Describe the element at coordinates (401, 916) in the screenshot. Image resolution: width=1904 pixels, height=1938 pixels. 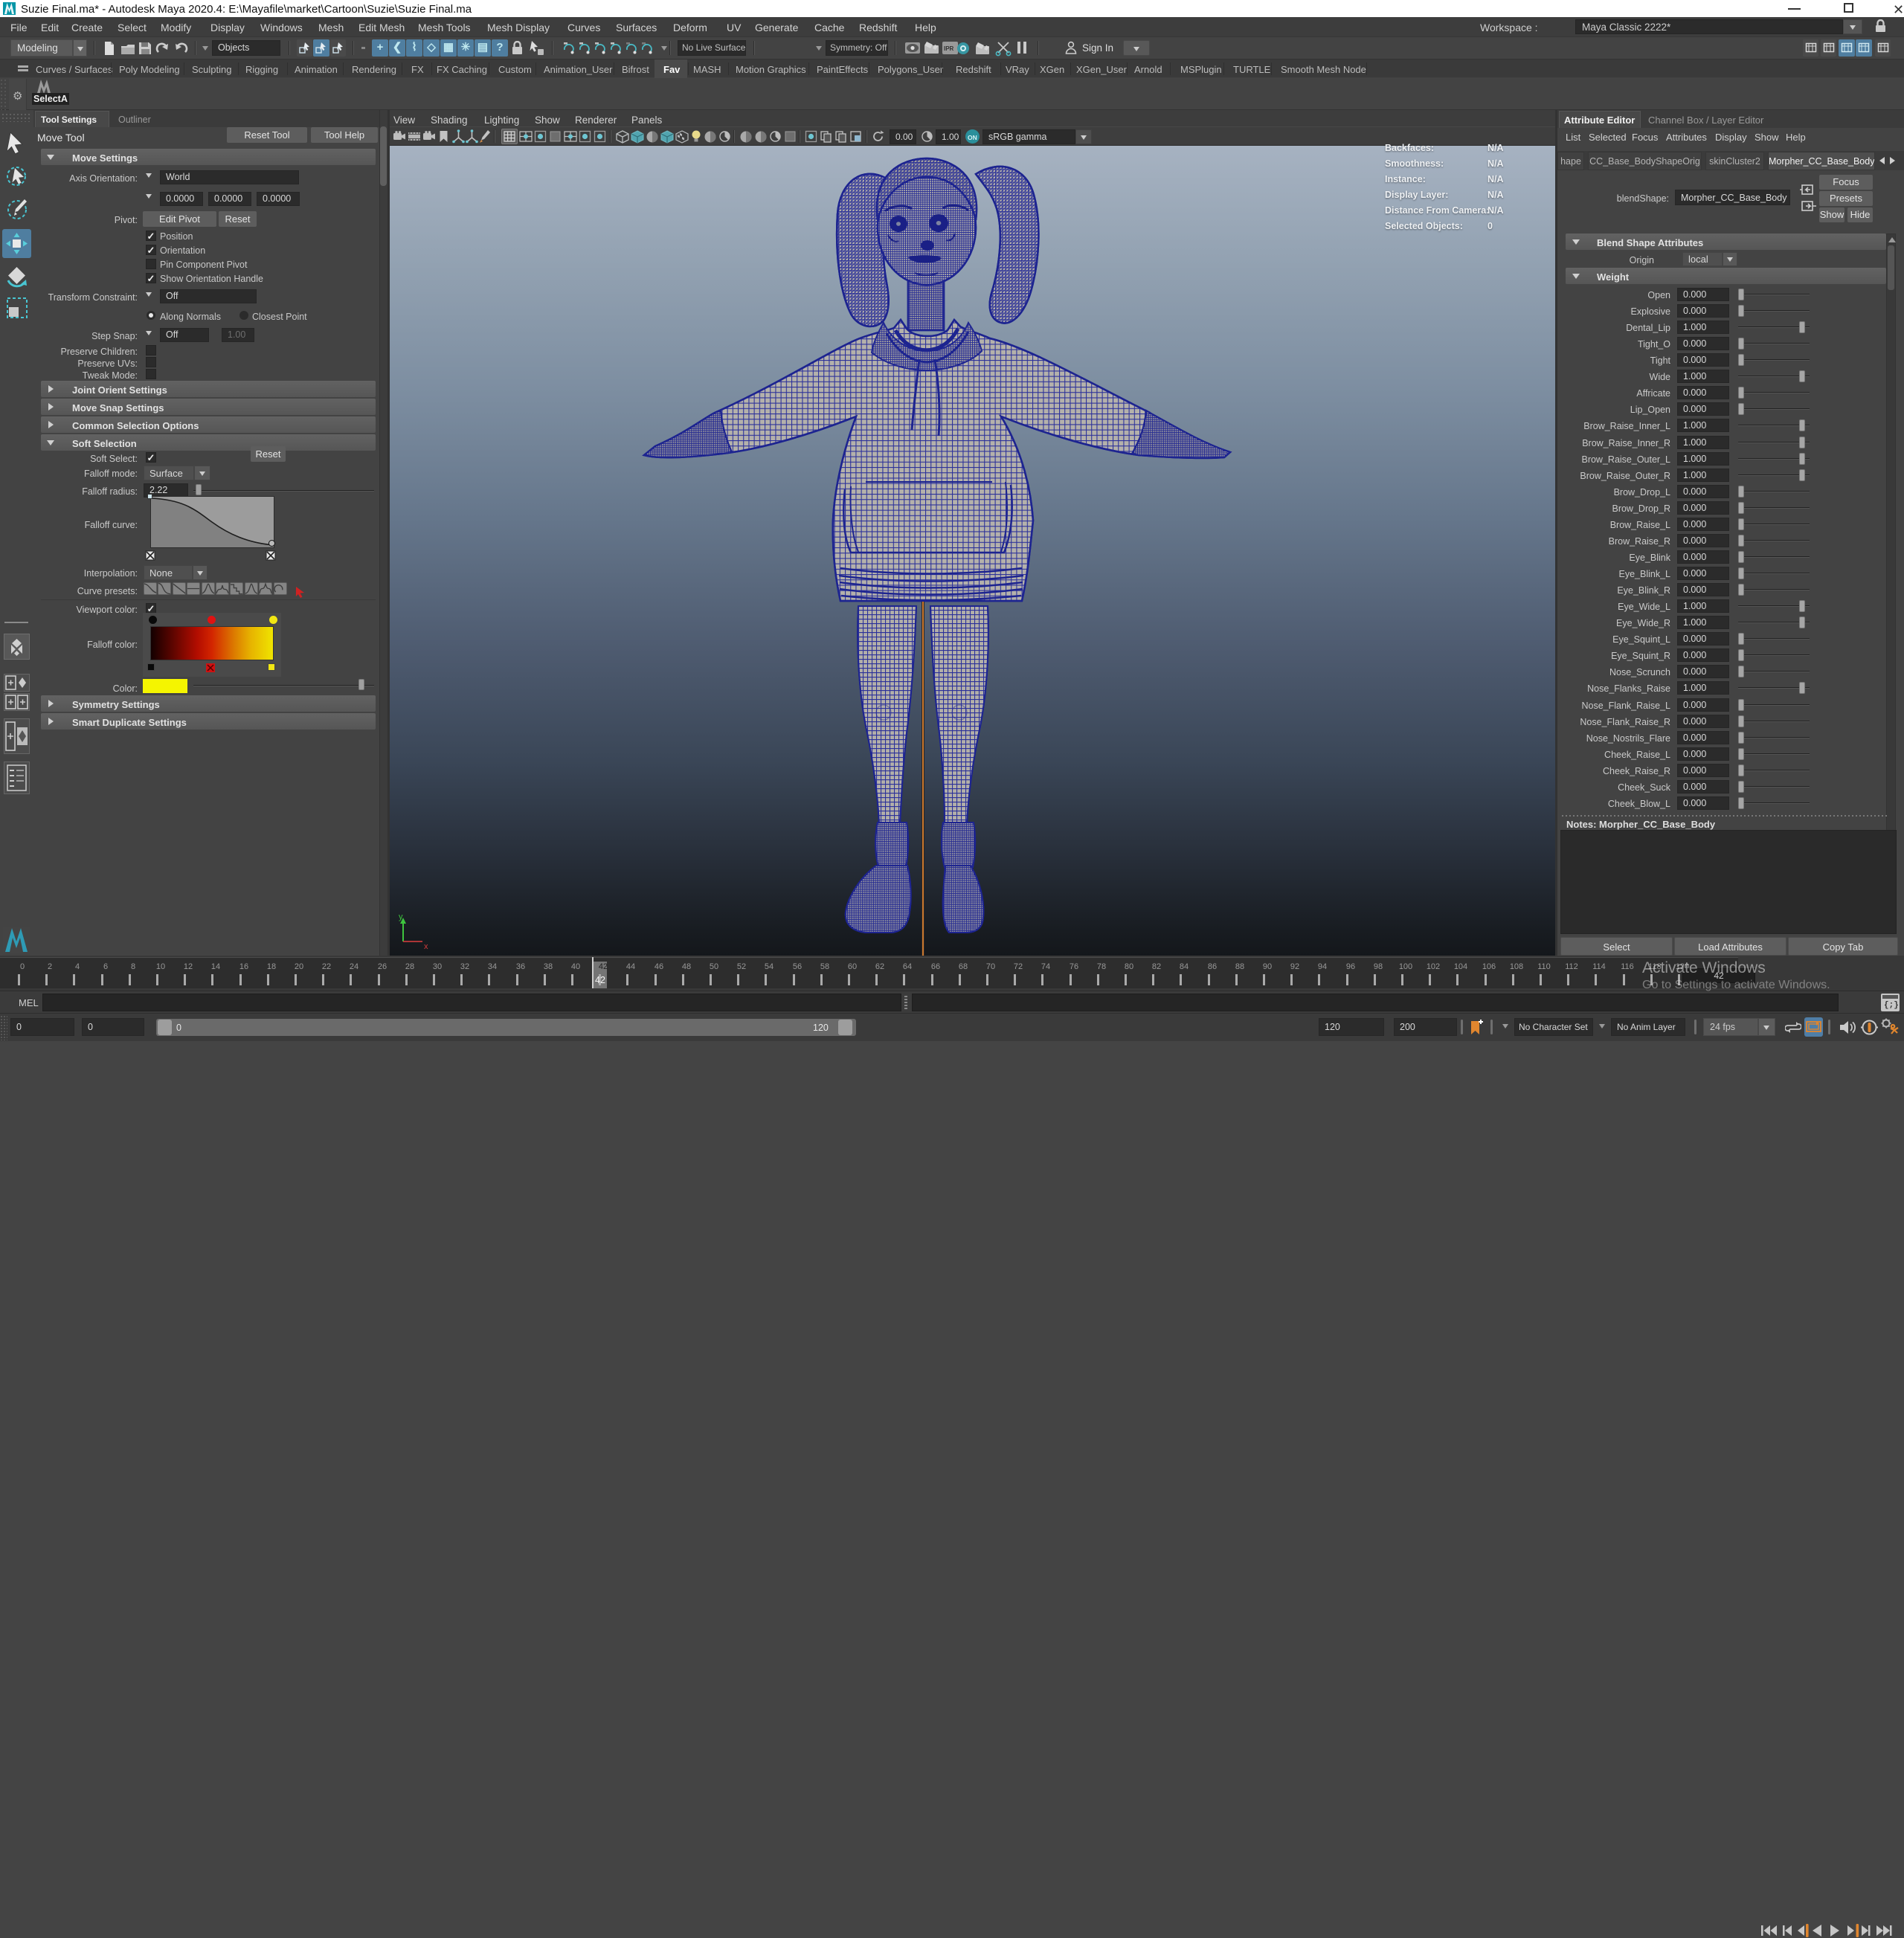
I see `svg-text: y` at that location.